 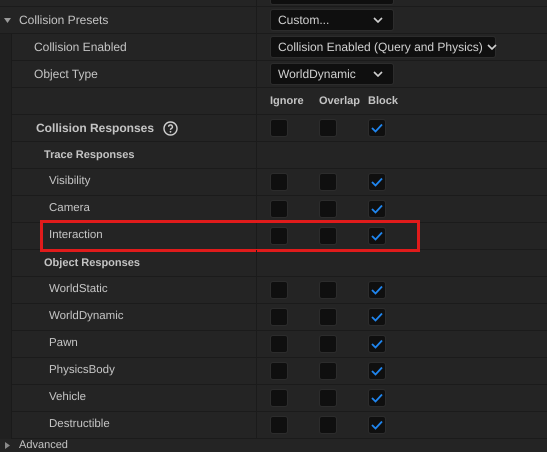 What do you see at coordinates (79, 424) in the screenshot?
I see `channel-label: Destructible` at bounding box center [79, 424].